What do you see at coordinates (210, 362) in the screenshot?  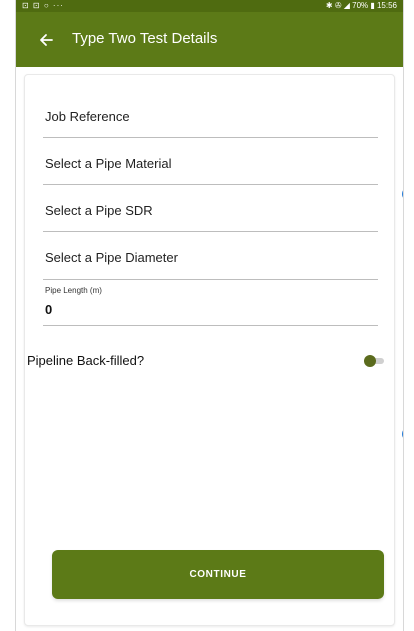 I see `pipeline-backfilled-row: Pipeline Back-filled?` at bounding box center [210, 362].